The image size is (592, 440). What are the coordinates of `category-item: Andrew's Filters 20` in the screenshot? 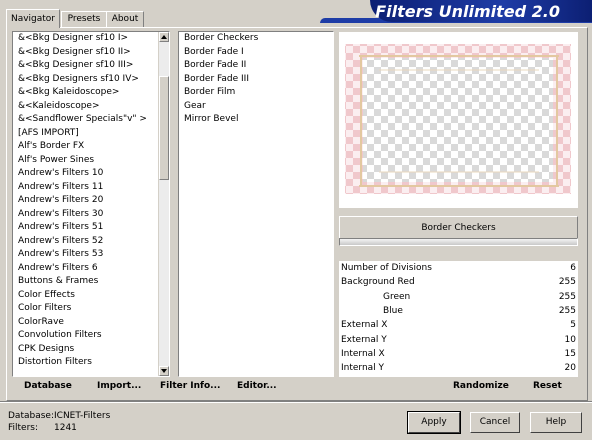 It's located at (88, 201).